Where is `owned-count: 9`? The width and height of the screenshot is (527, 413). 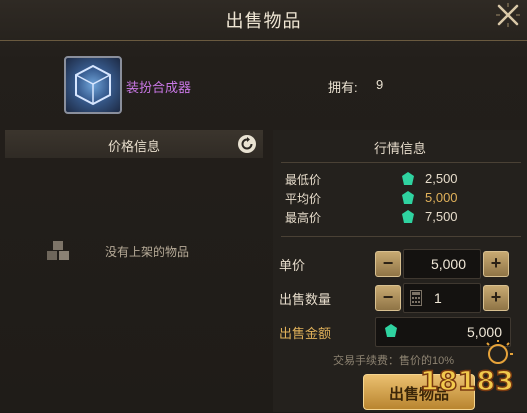 owned-count: 9 is located at coordinates (380, 84).